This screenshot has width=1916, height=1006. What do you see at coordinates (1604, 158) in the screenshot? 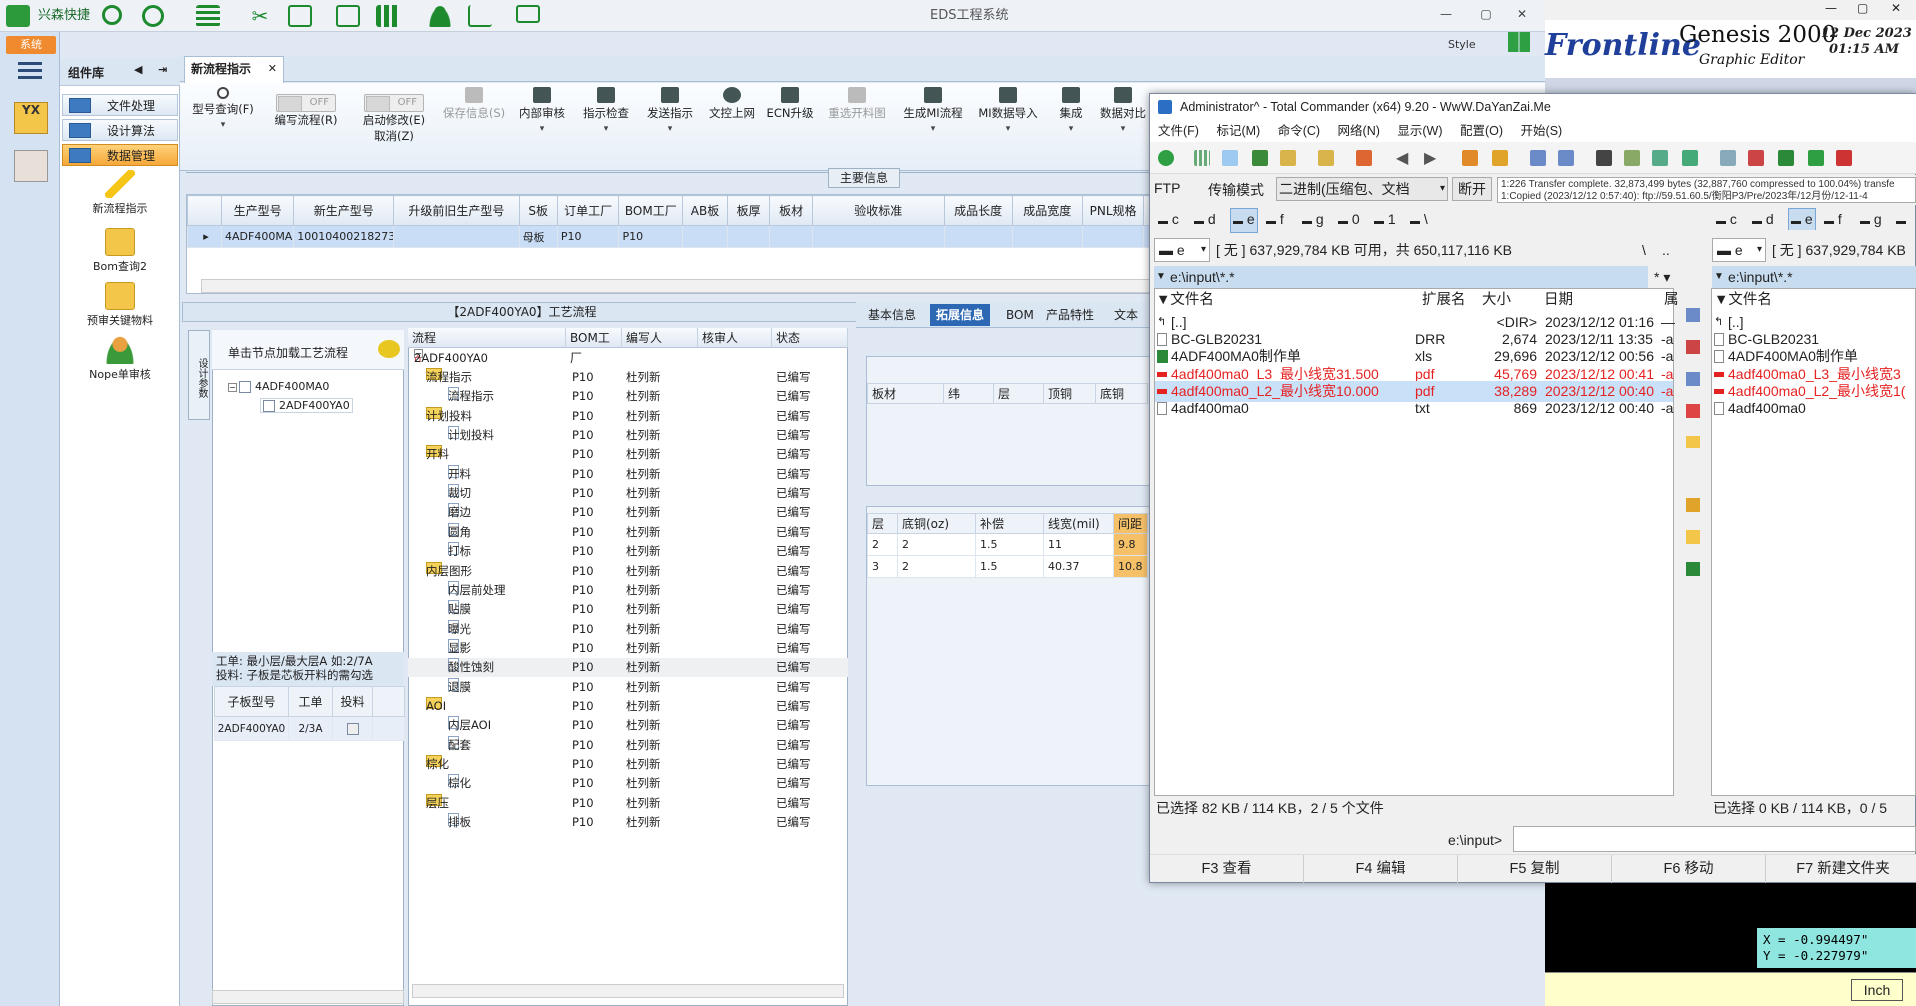
I see `binoculars-icon` at bounding box center [1604, 158].